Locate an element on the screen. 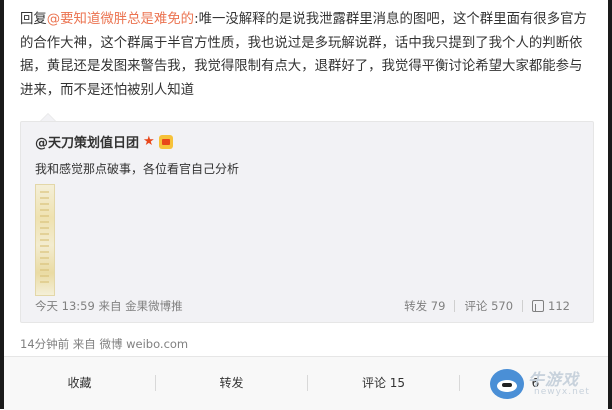 The image size is (612, 410). quoted-actions: 转发 79 评论 570 112 is located at coordinates (487, 306).